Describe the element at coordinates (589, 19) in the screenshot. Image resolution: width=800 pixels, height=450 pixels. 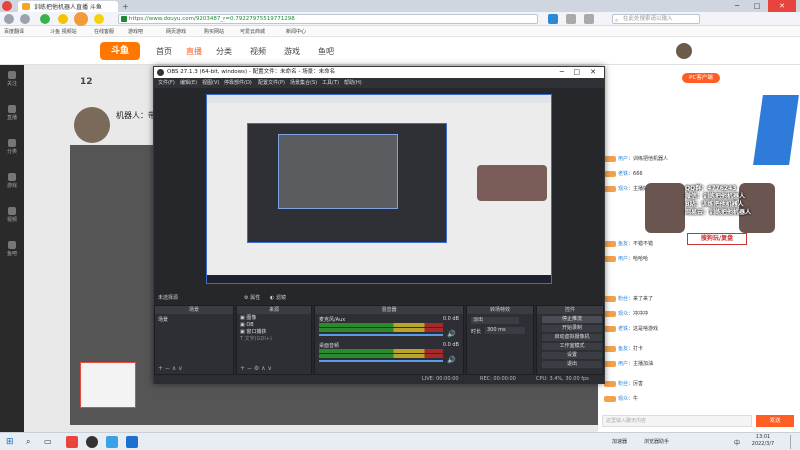
I see `menu-icon` at that location.